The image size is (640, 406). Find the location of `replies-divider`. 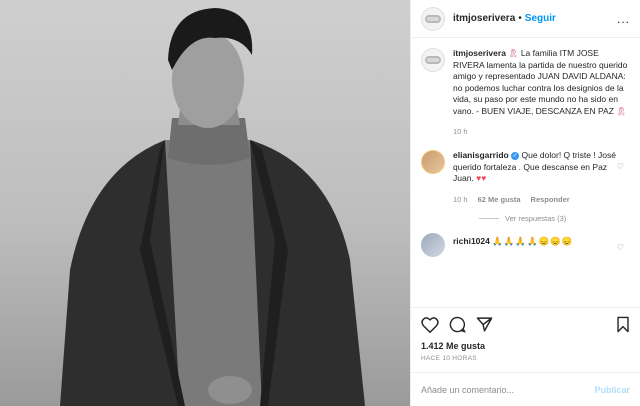

replies-divider is located at coordinates (489, 218).